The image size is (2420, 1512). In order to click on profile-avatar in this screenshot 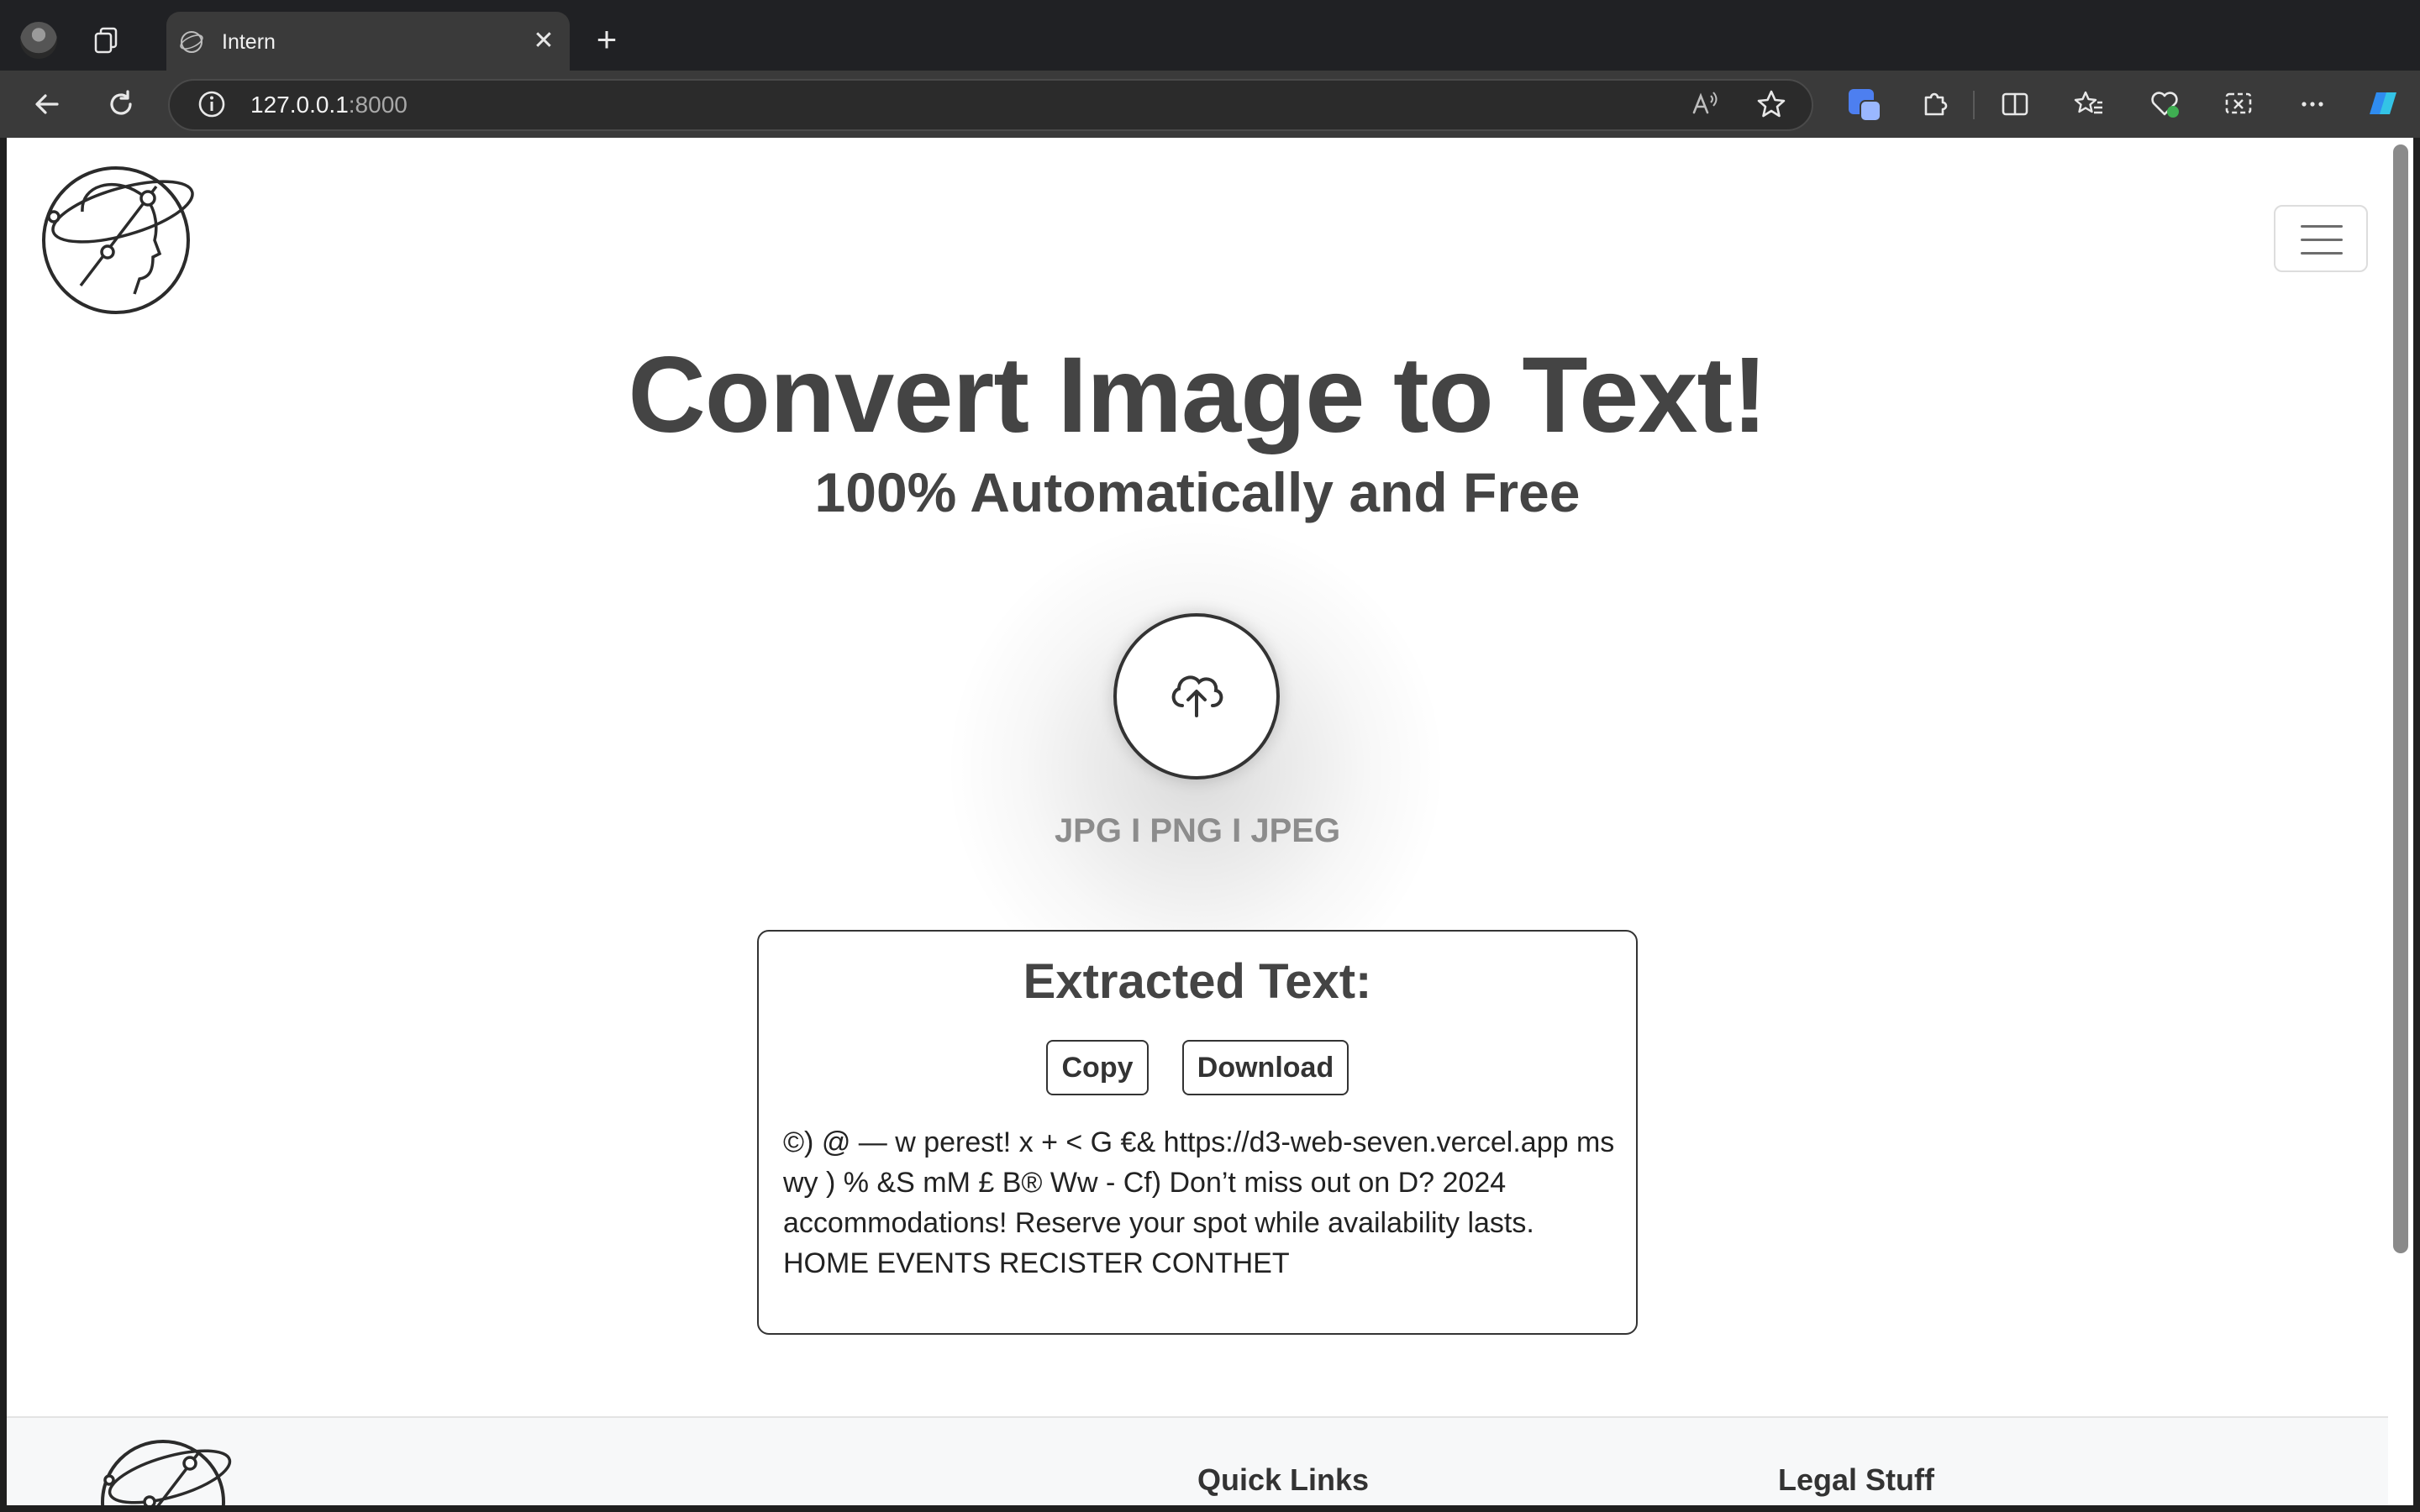, I will do `click(38, 40)`.